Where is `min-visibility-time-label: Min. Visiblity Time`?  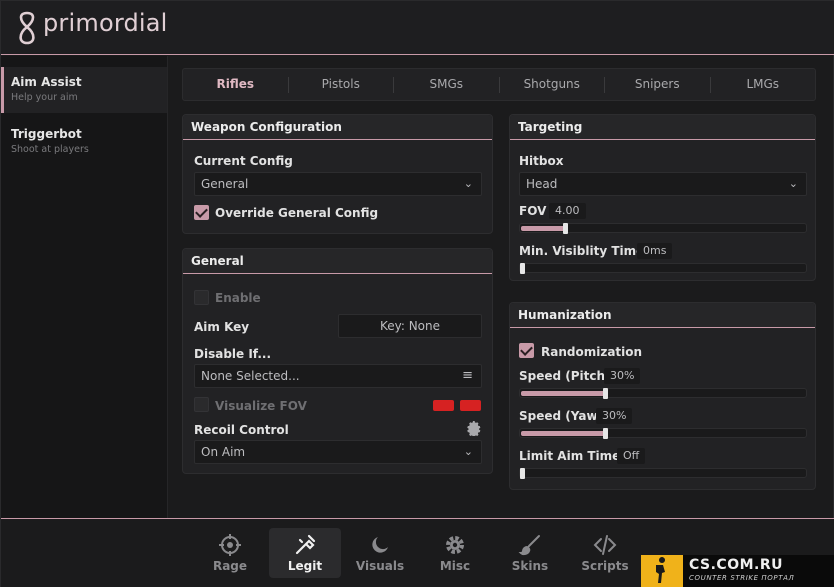 min-visibility-time-label: Min. Visiblity Time is located at coordinates (582, 251).